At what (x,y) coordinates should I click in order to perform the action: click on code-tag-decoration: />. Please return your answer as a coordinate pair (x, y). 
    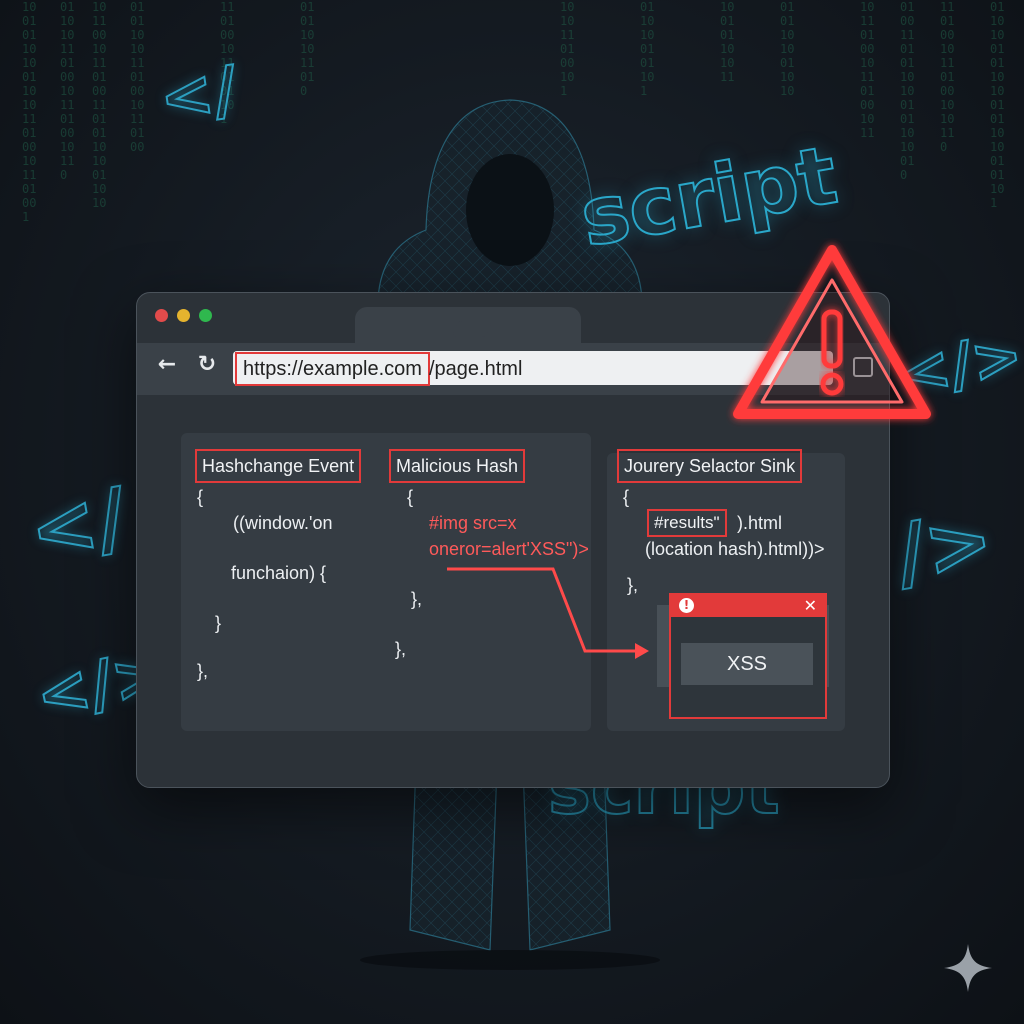
    Looking at the image, I should click on (944, 546).